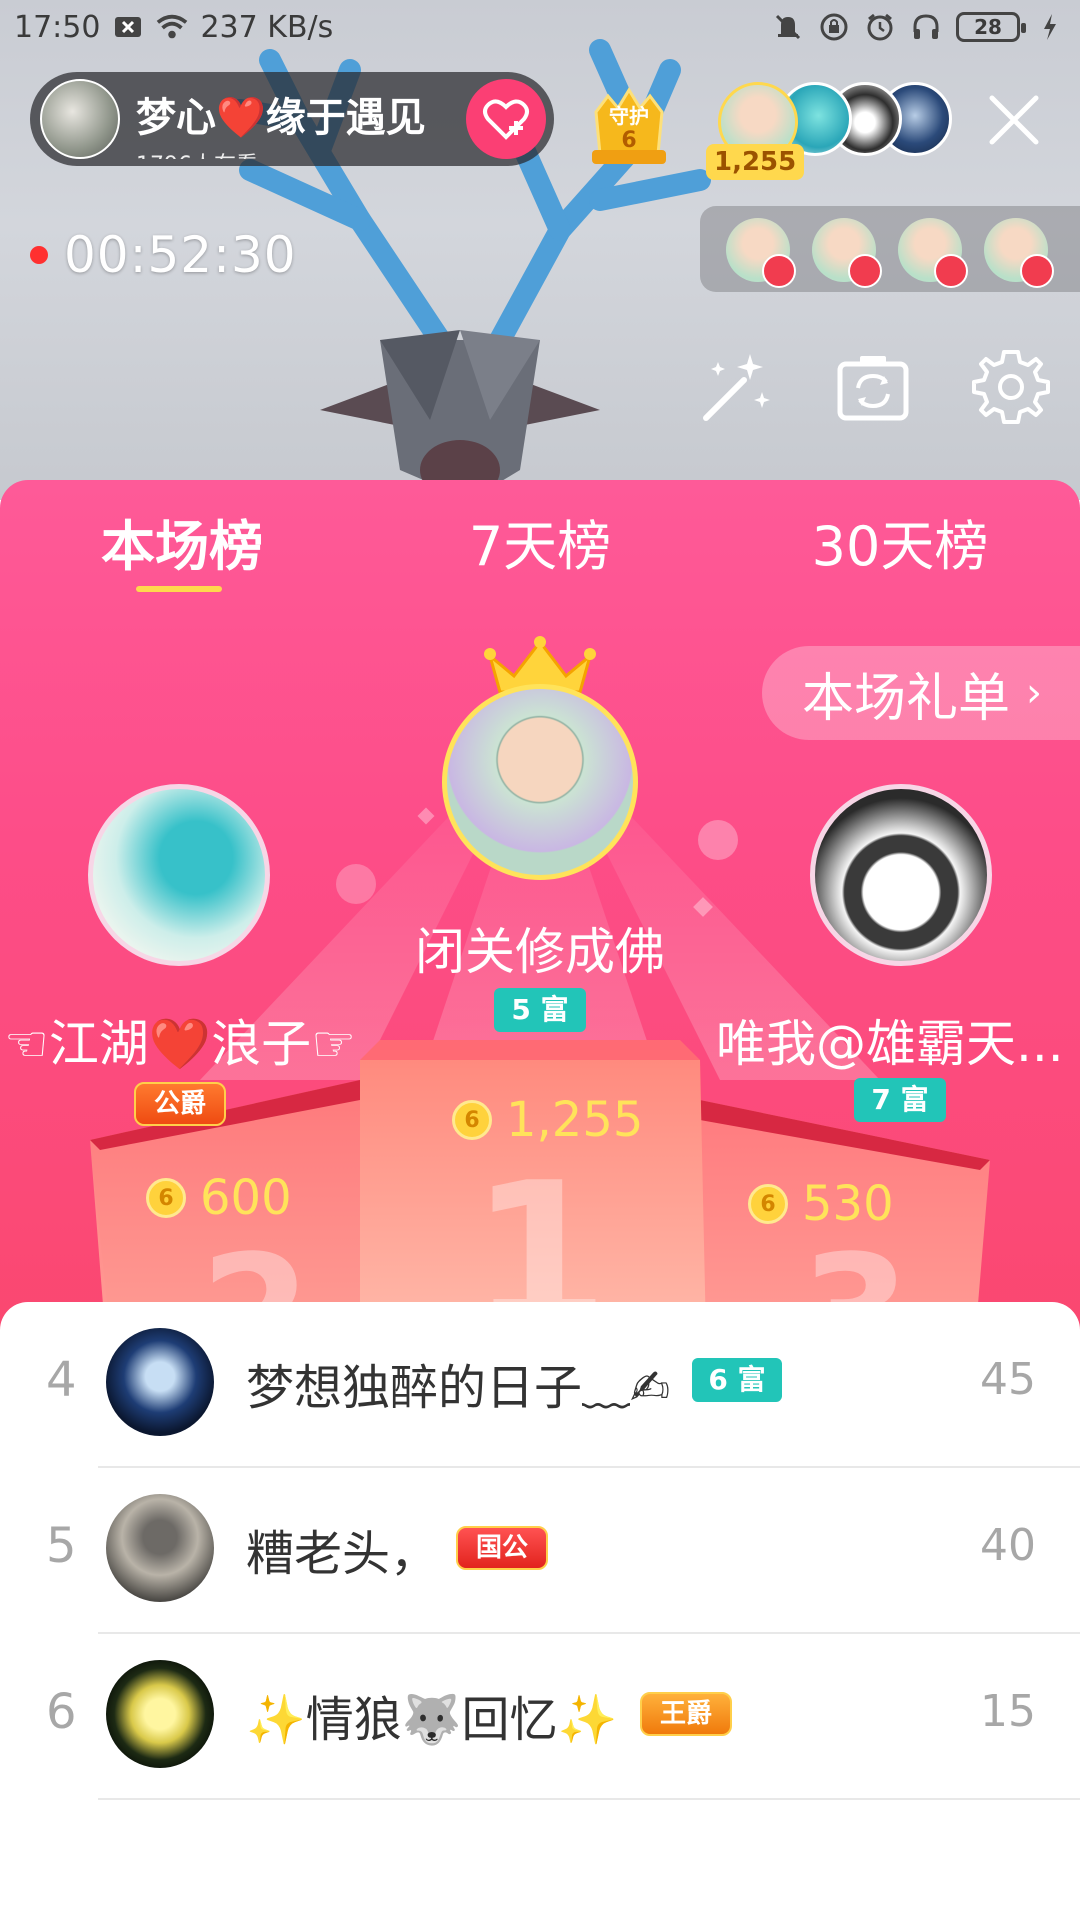  Describe the element at coordinates (182, 541) in the screenshot. I see `tab-this-session: 本场榜` at that location.